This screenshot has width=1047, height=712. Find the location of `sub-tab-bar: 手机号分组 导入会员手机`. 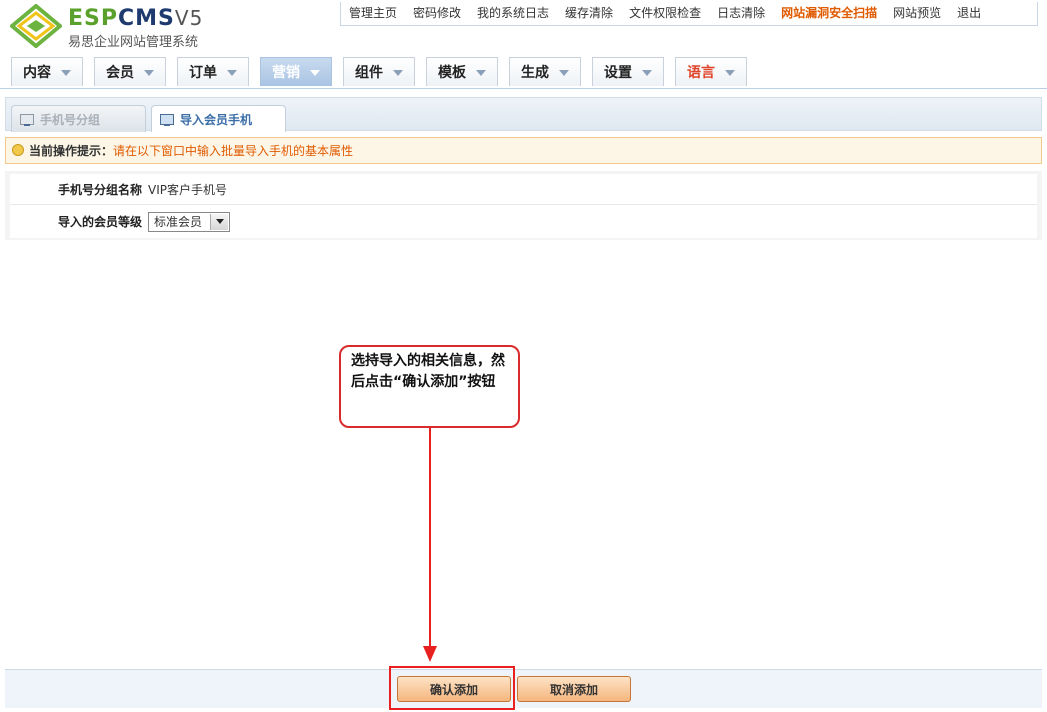

sub-tab-bar: 手机号分组 导入会员手机 is located at coordinates (523, 114).